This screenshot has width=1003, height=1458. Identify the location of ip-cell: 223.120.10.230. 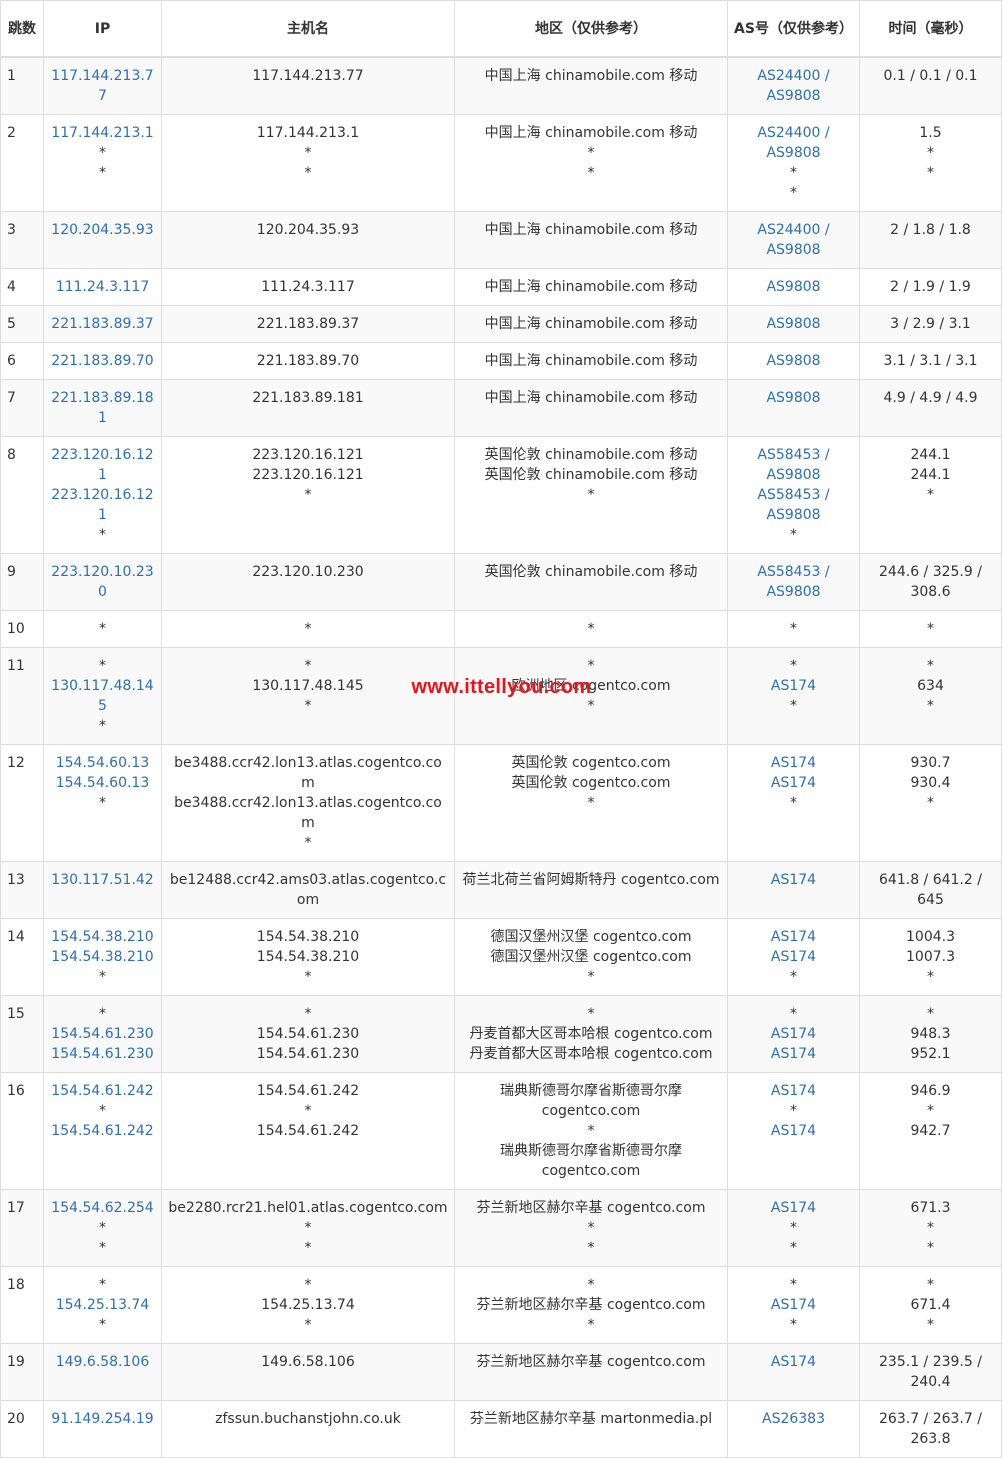
(102, 582).